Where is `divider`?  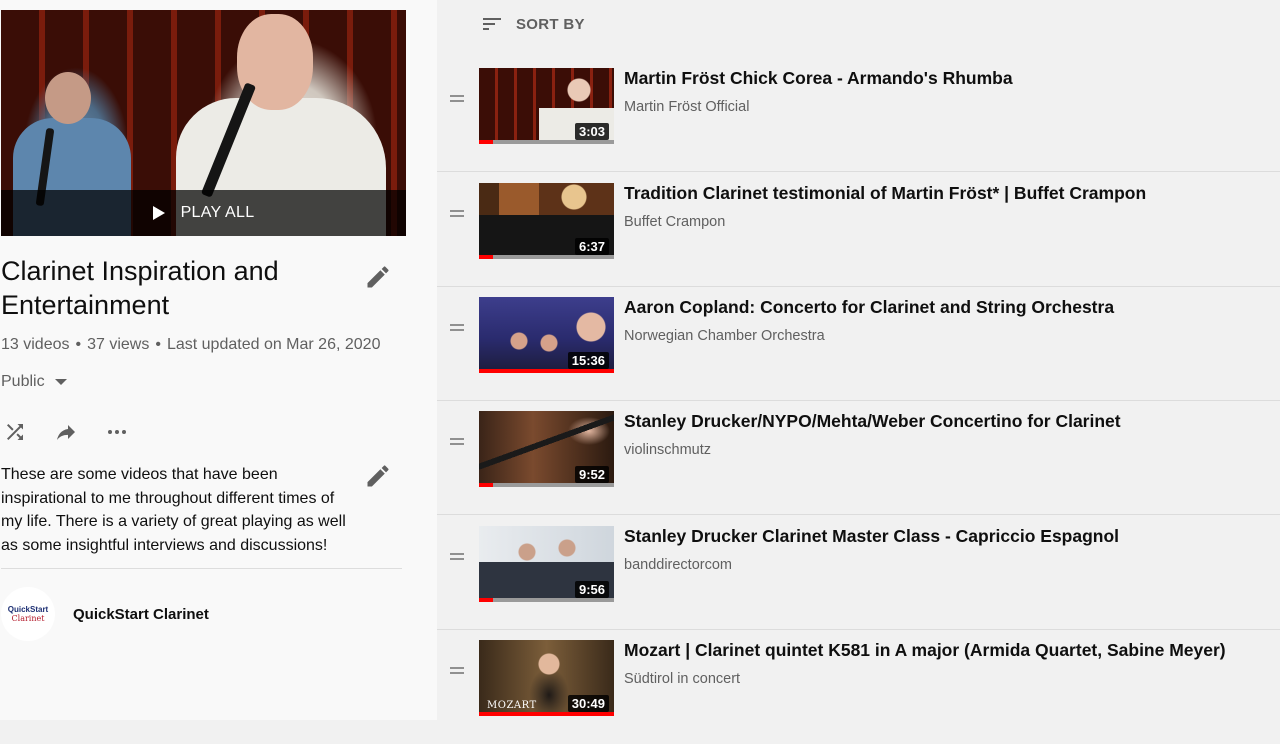 divider is located at coordinates (201, 568).